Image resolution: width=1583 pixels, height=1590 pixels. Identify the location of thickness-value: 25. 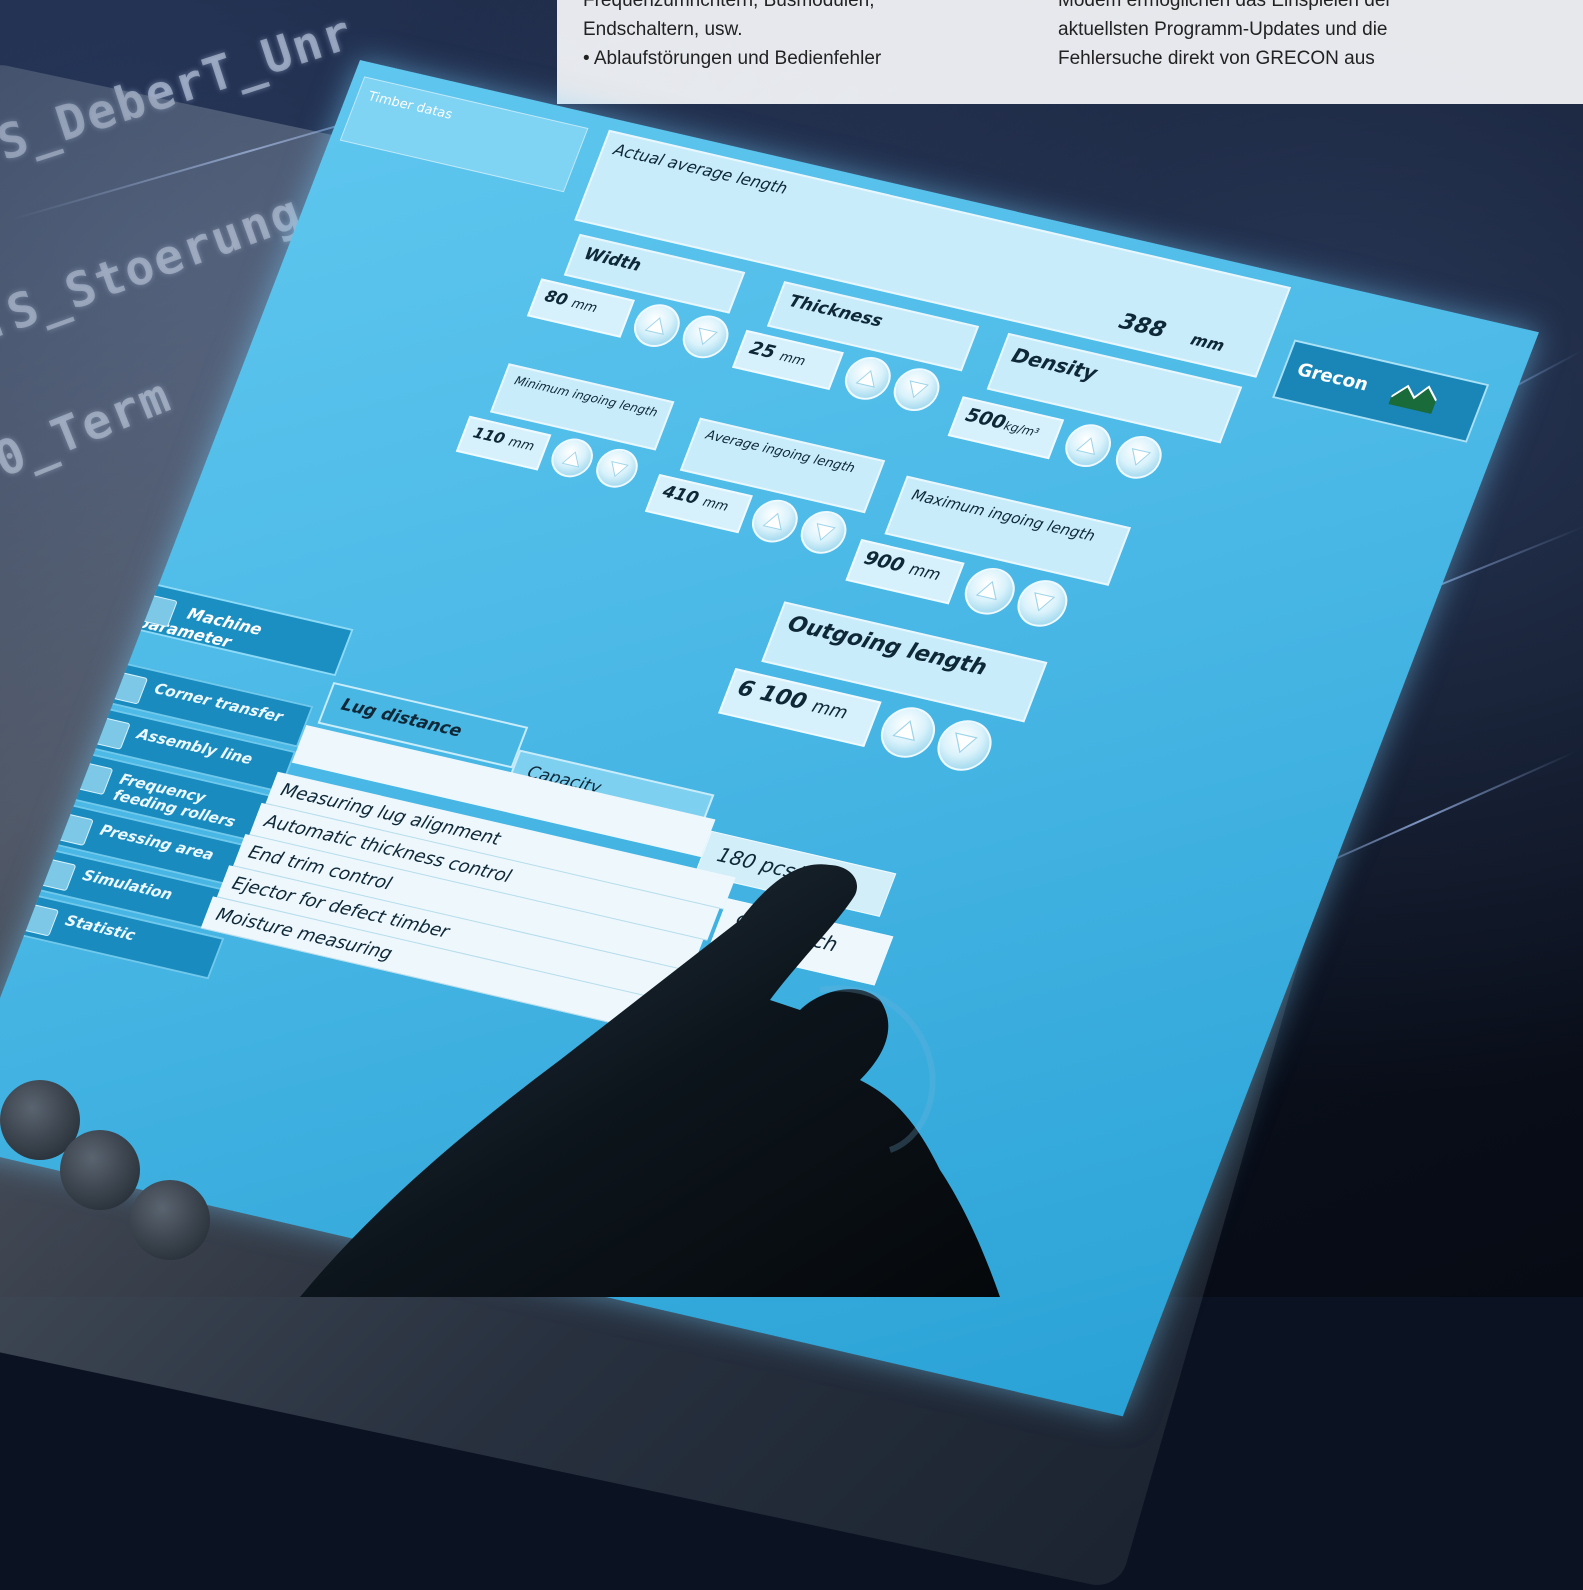
(762, 350).